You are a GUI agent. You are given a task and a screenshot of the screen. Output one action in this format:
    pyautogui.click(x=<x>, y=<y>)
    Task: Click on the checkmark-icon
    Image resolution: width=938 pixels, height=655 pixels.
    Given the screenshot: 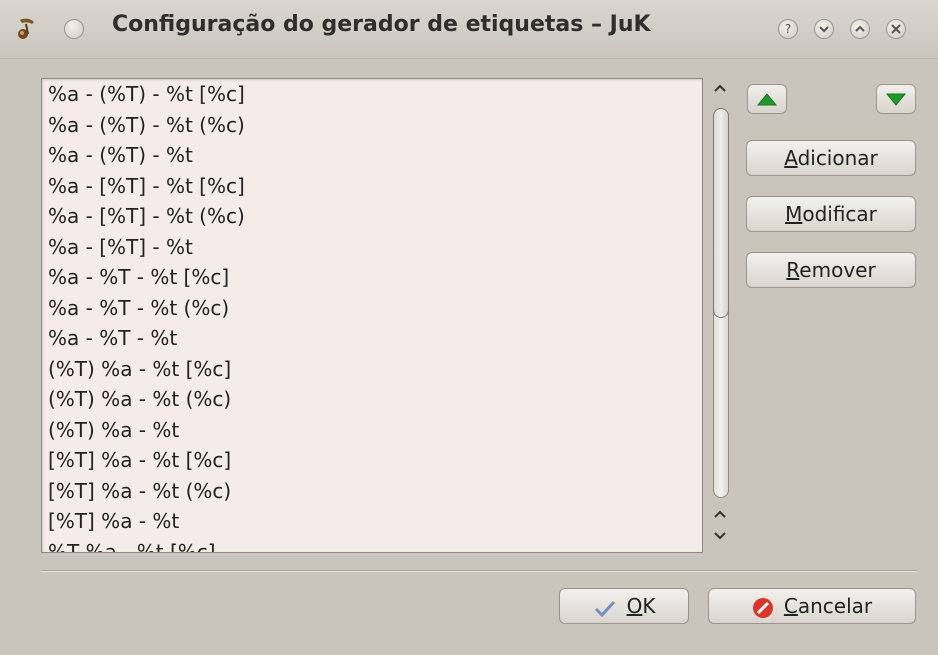 What is the action you would take?
    pyautogui.click(x=604, y=608)
    